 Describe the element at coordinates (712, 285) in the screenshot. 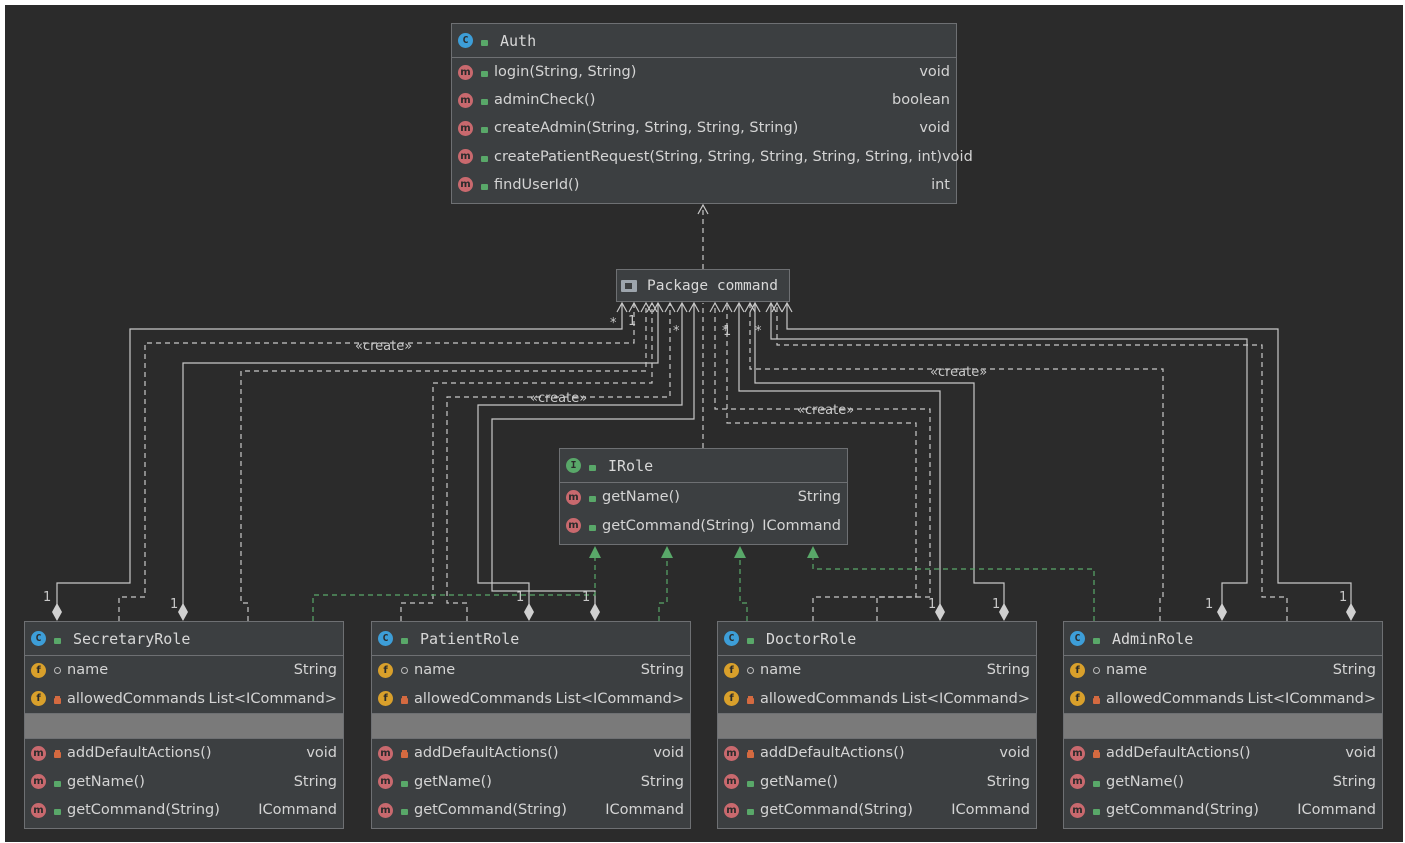

I see `package-label: Package command` at that location.